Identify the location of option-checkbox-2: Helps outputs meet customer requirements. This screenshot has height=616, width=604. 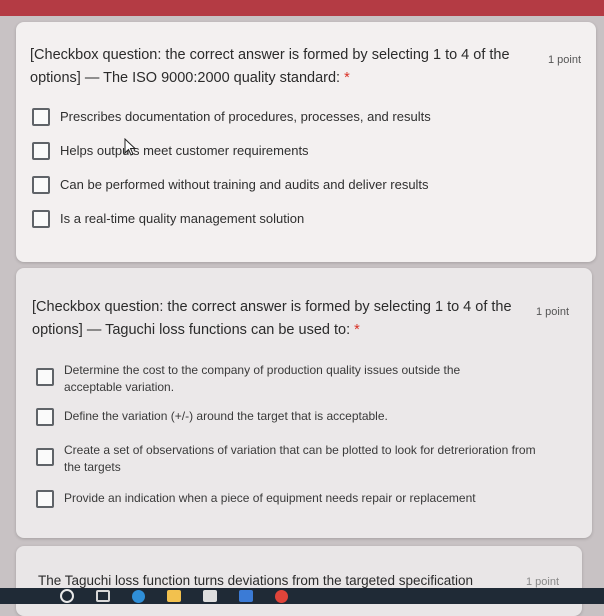
(170, 151).